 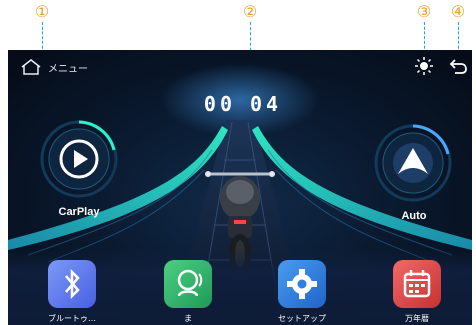 I want to click on callout-4: ④, so click(x=458, y=11).